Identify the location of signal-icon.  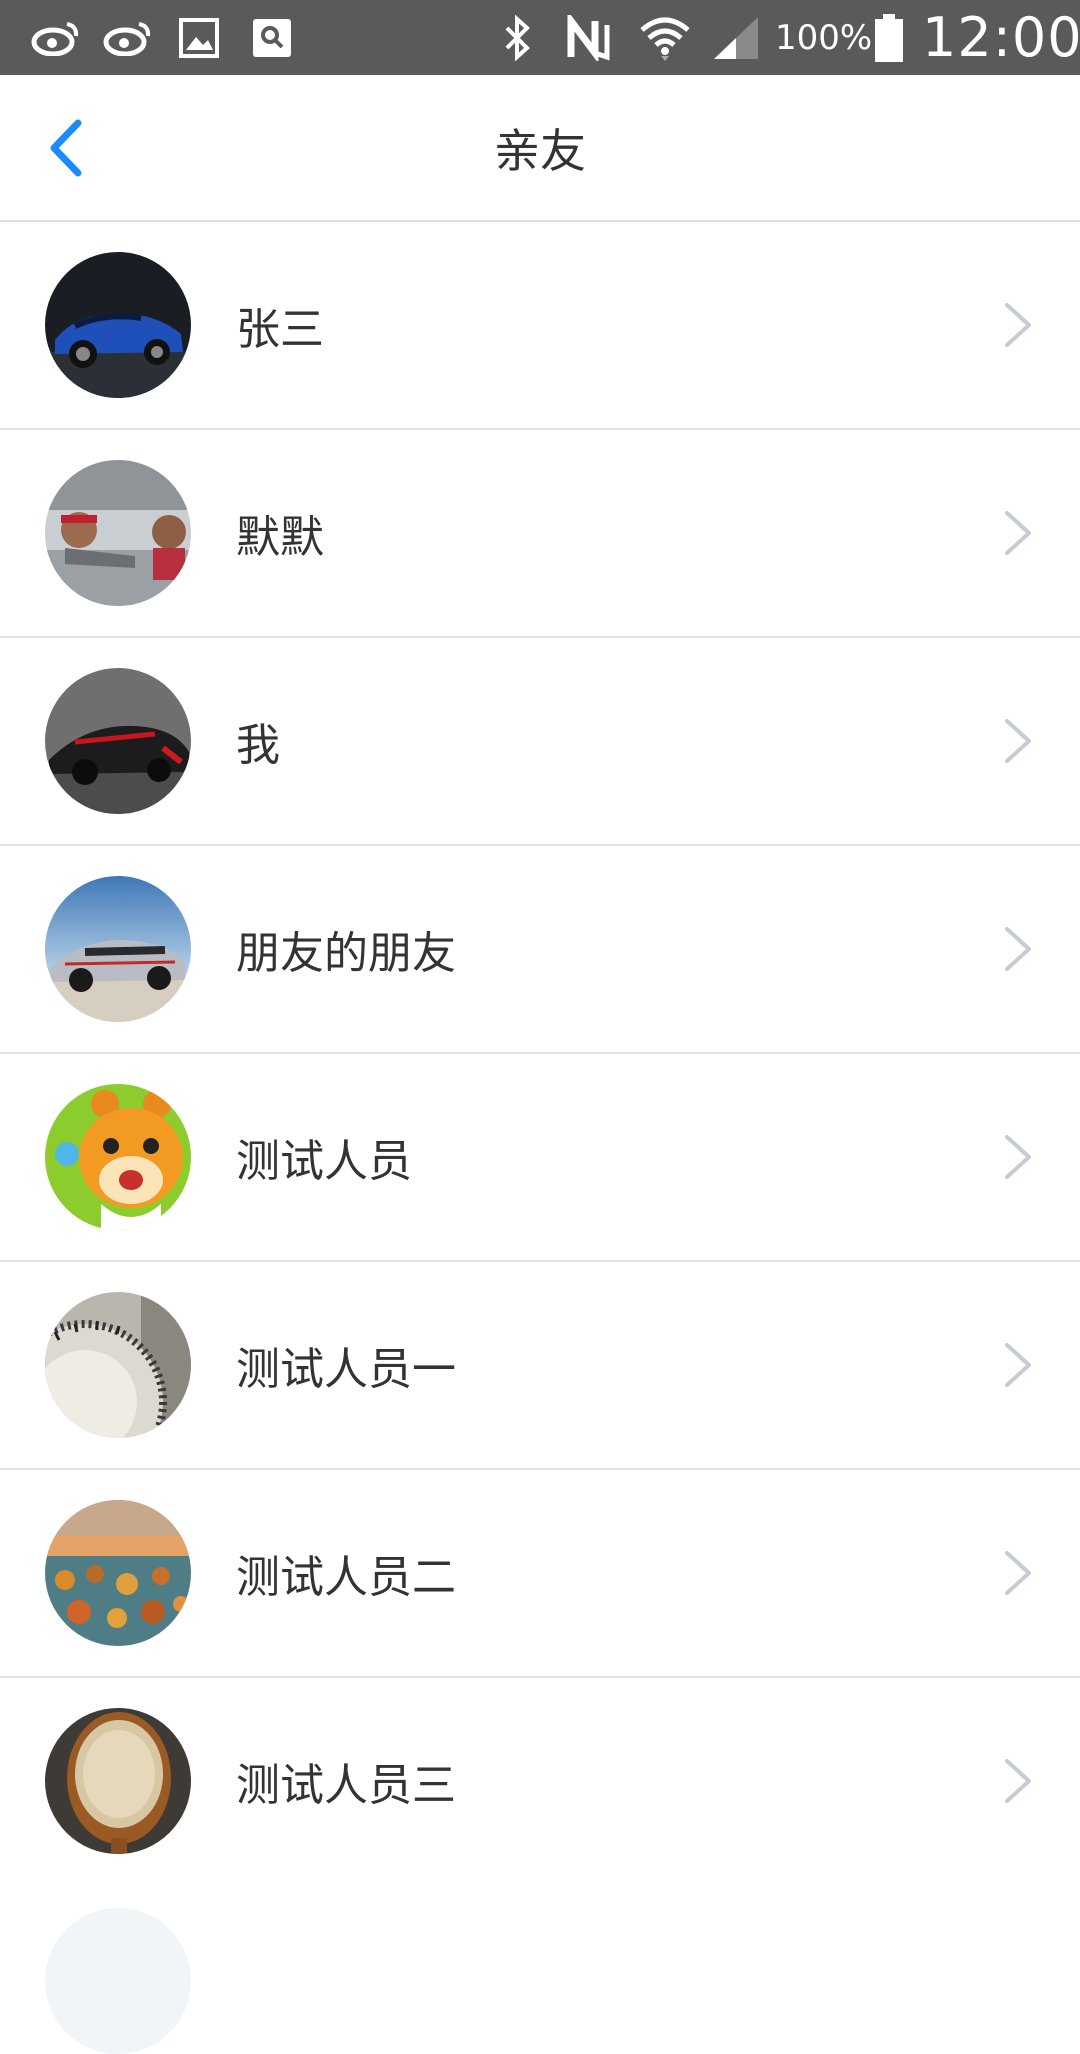
(737, 37).